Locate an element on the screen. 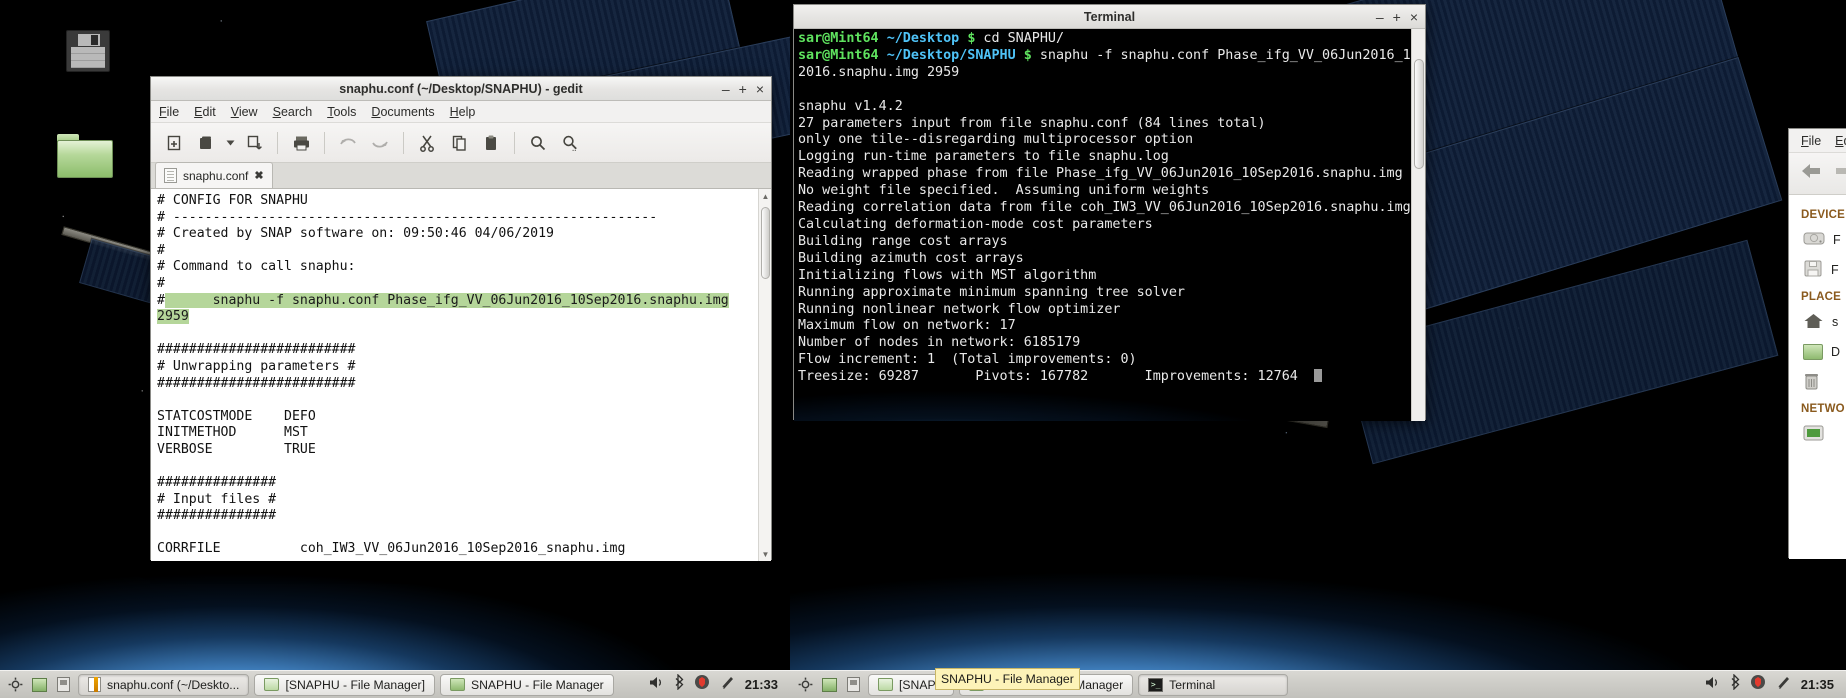 The width and height of the screenshot is (1846, 698). gedit-window-buttons: – + × is located at coordinates (743, 89).